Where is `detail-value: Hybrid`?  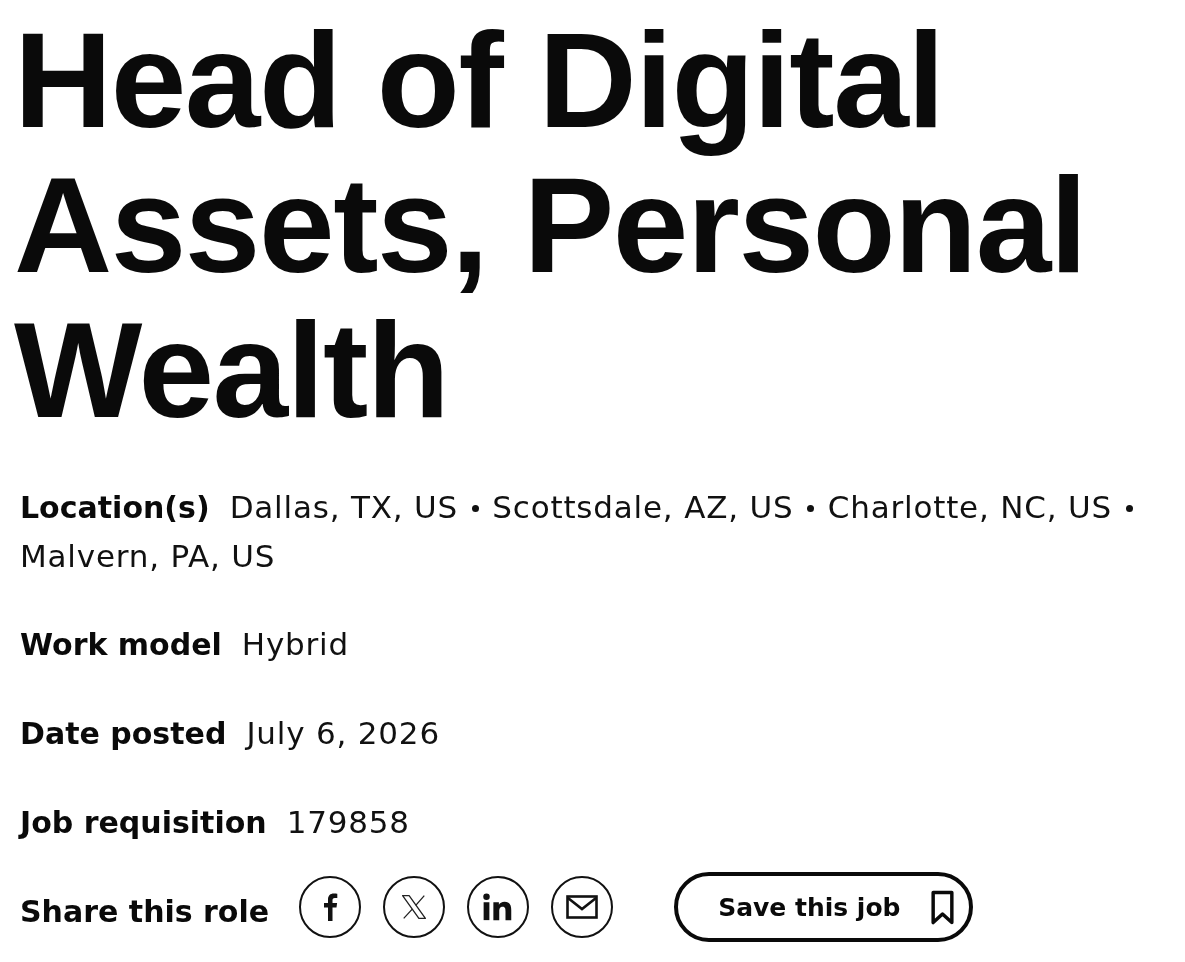
detail-value: Hybrid is located at coordinates (295, 644).